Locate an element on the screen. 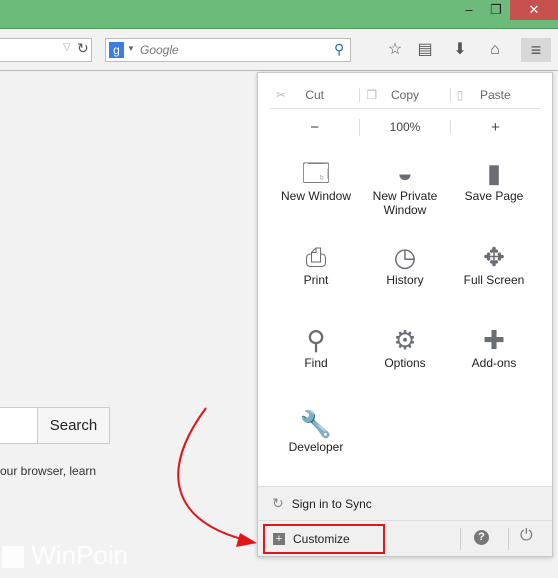 The height and width of the screenshot is (578, 558). copy-button: ❐ Copy is located at coordinates (405, 94).